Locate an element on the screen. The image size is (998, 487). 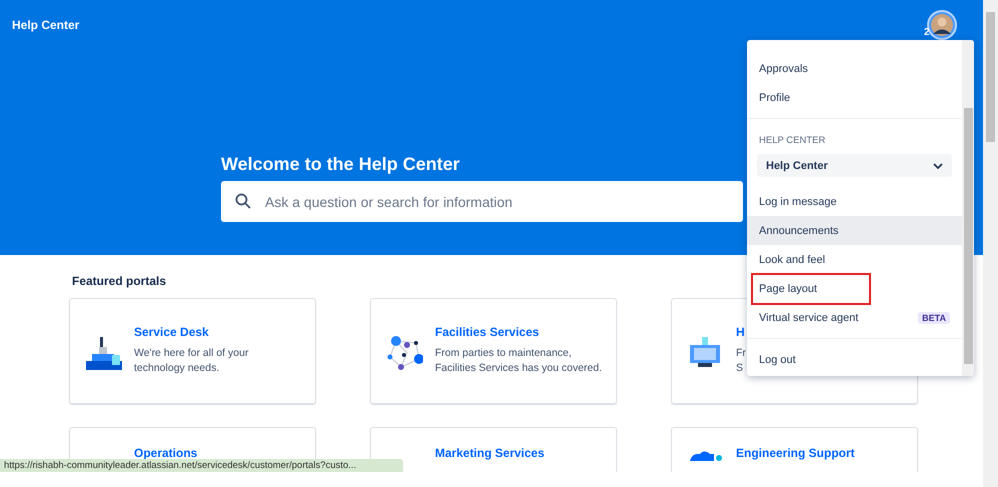
welcome-title: Welcome to the Help Center is located at coordinates (340, 164).